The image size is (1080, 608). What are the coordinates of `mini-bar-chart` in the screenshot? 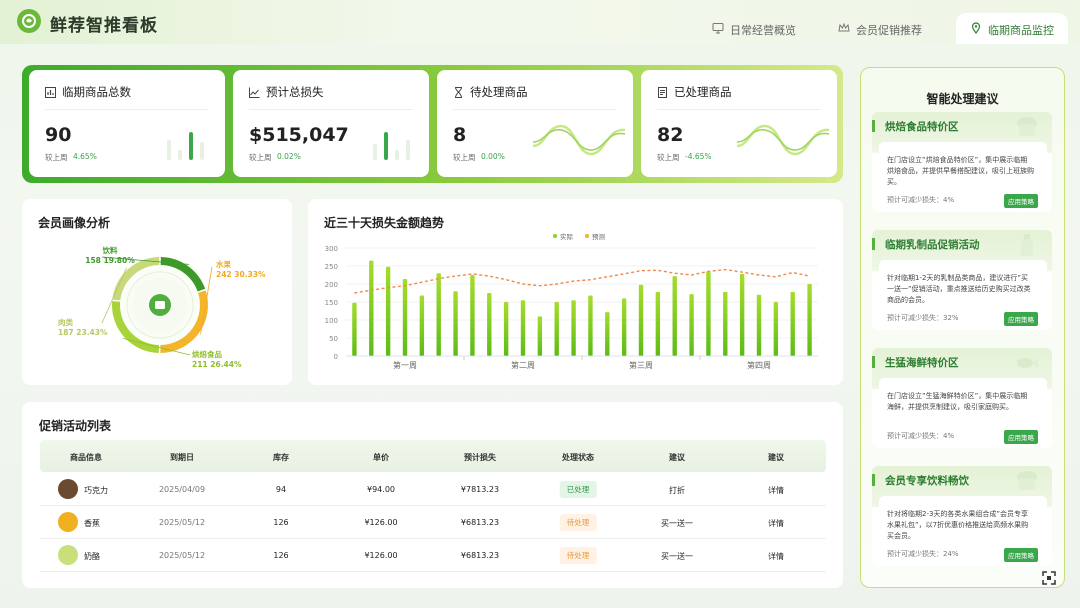 It's located at (185, 146).